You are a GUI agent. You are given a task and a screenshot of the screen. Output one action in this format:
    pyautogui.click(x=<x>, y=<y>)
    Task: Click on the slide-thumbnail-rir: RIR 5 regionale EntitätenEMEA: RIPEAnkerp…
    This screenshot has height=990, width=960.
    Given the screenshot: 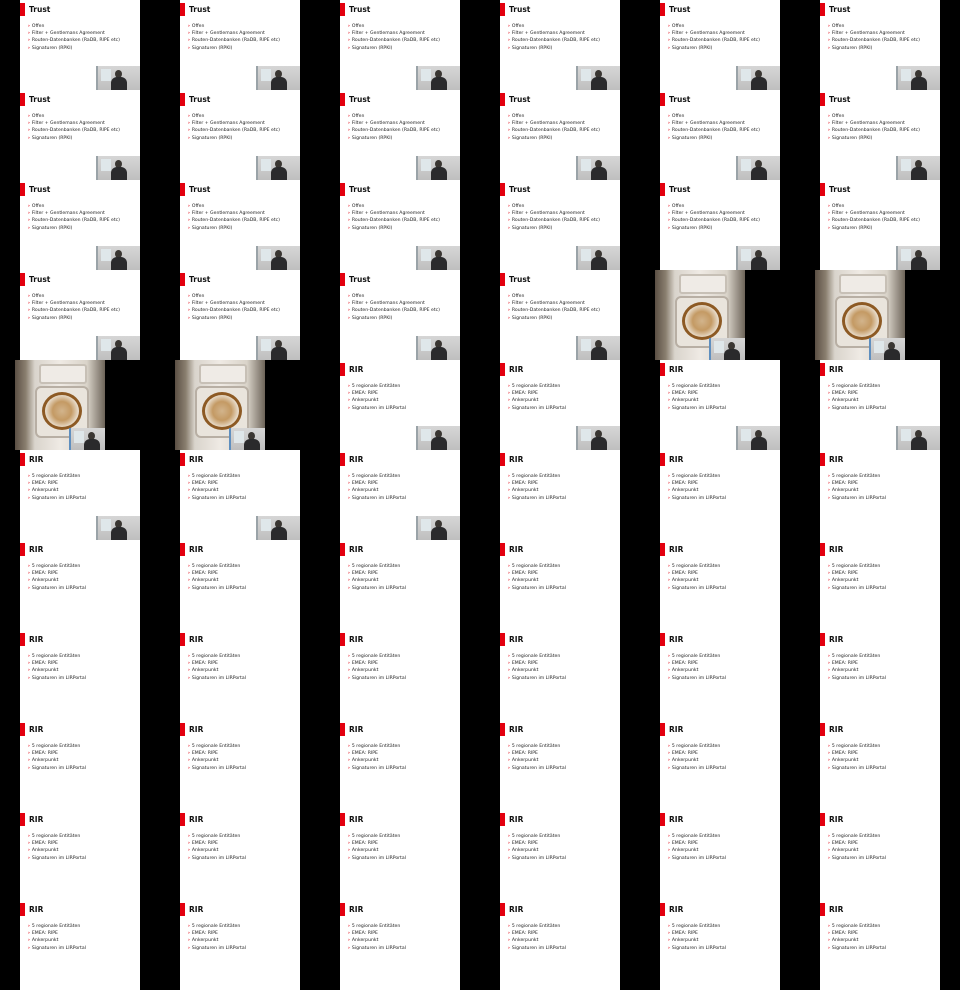 What is the action you would take?
    pyautogui.click(x=240, y=495)
    